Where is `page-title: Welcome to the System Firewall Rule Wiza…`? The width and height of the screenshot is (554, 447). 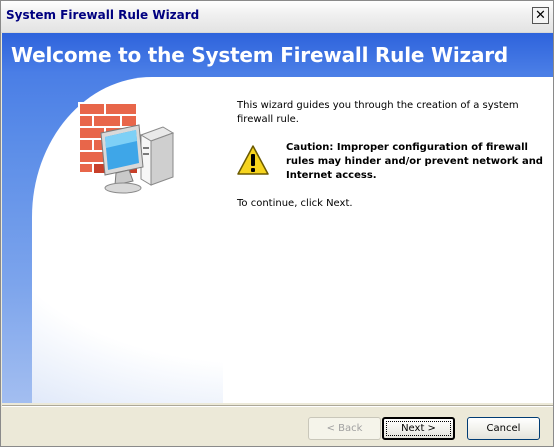
page-title: Welcome to the System Firewall Rule Wiza… is located at coordinates (260, 55).